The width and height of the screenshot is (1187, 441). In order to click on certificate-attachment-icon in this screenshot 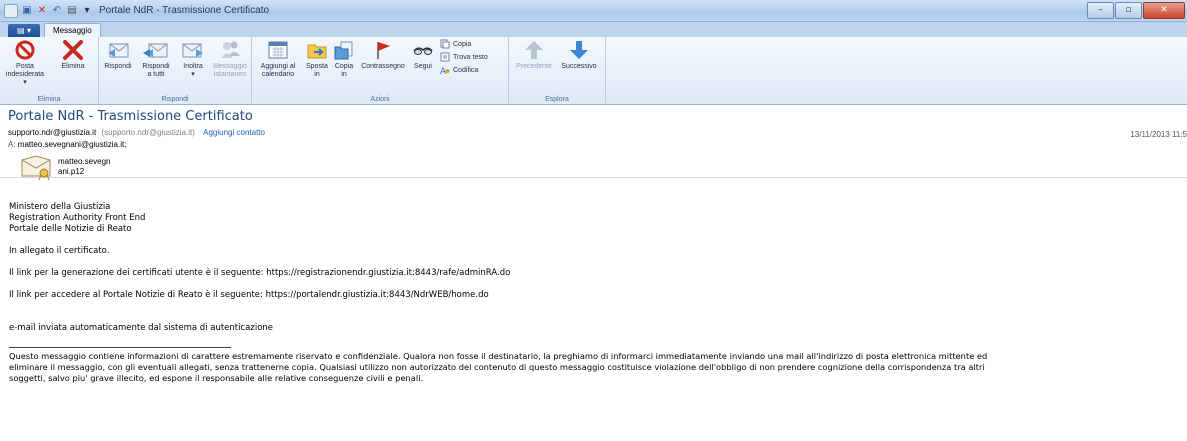, I will do `click(36, 167)`.